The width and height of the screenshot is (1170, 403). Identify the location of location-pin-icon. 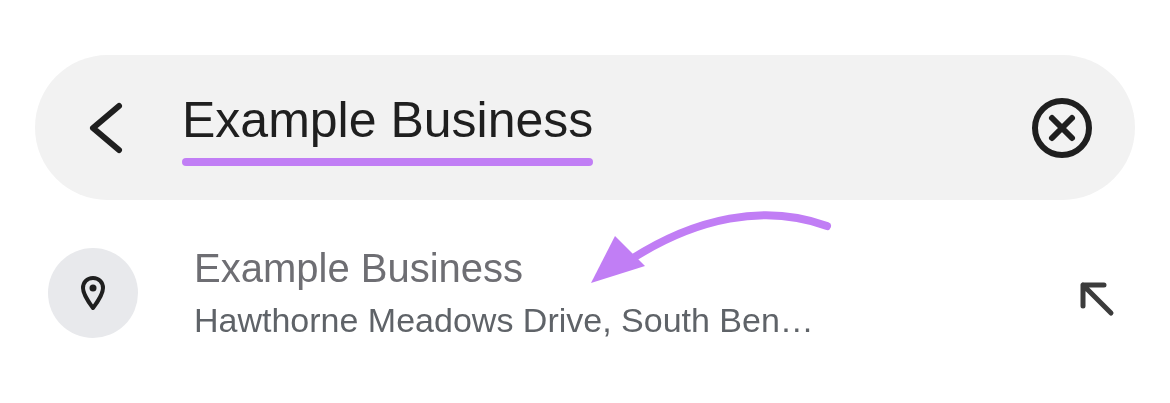
(93, 293).